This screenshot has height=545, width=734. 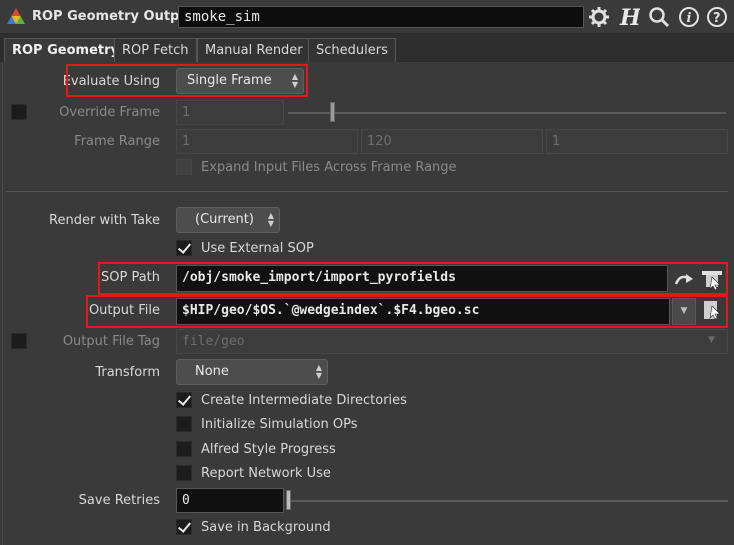 I want to click on tab-schedulers: Schedulers, so click(x=352, y=50).